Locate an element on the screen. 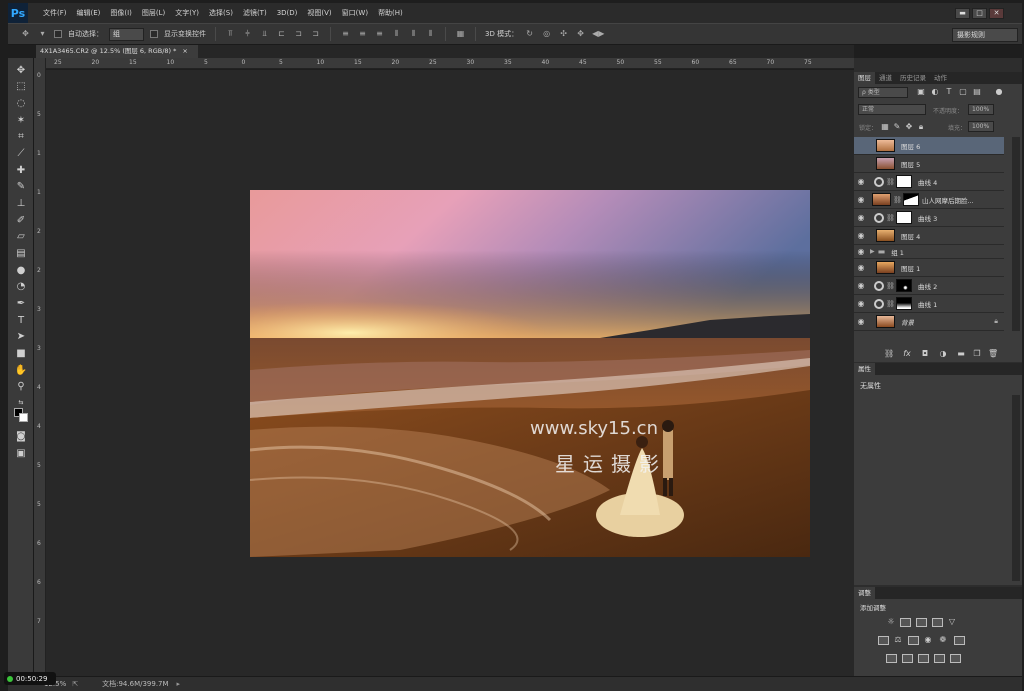 This screenshot has width=1024, height=691. lock-all-icon: 🔒︎ is located at coordinates (921, 127).